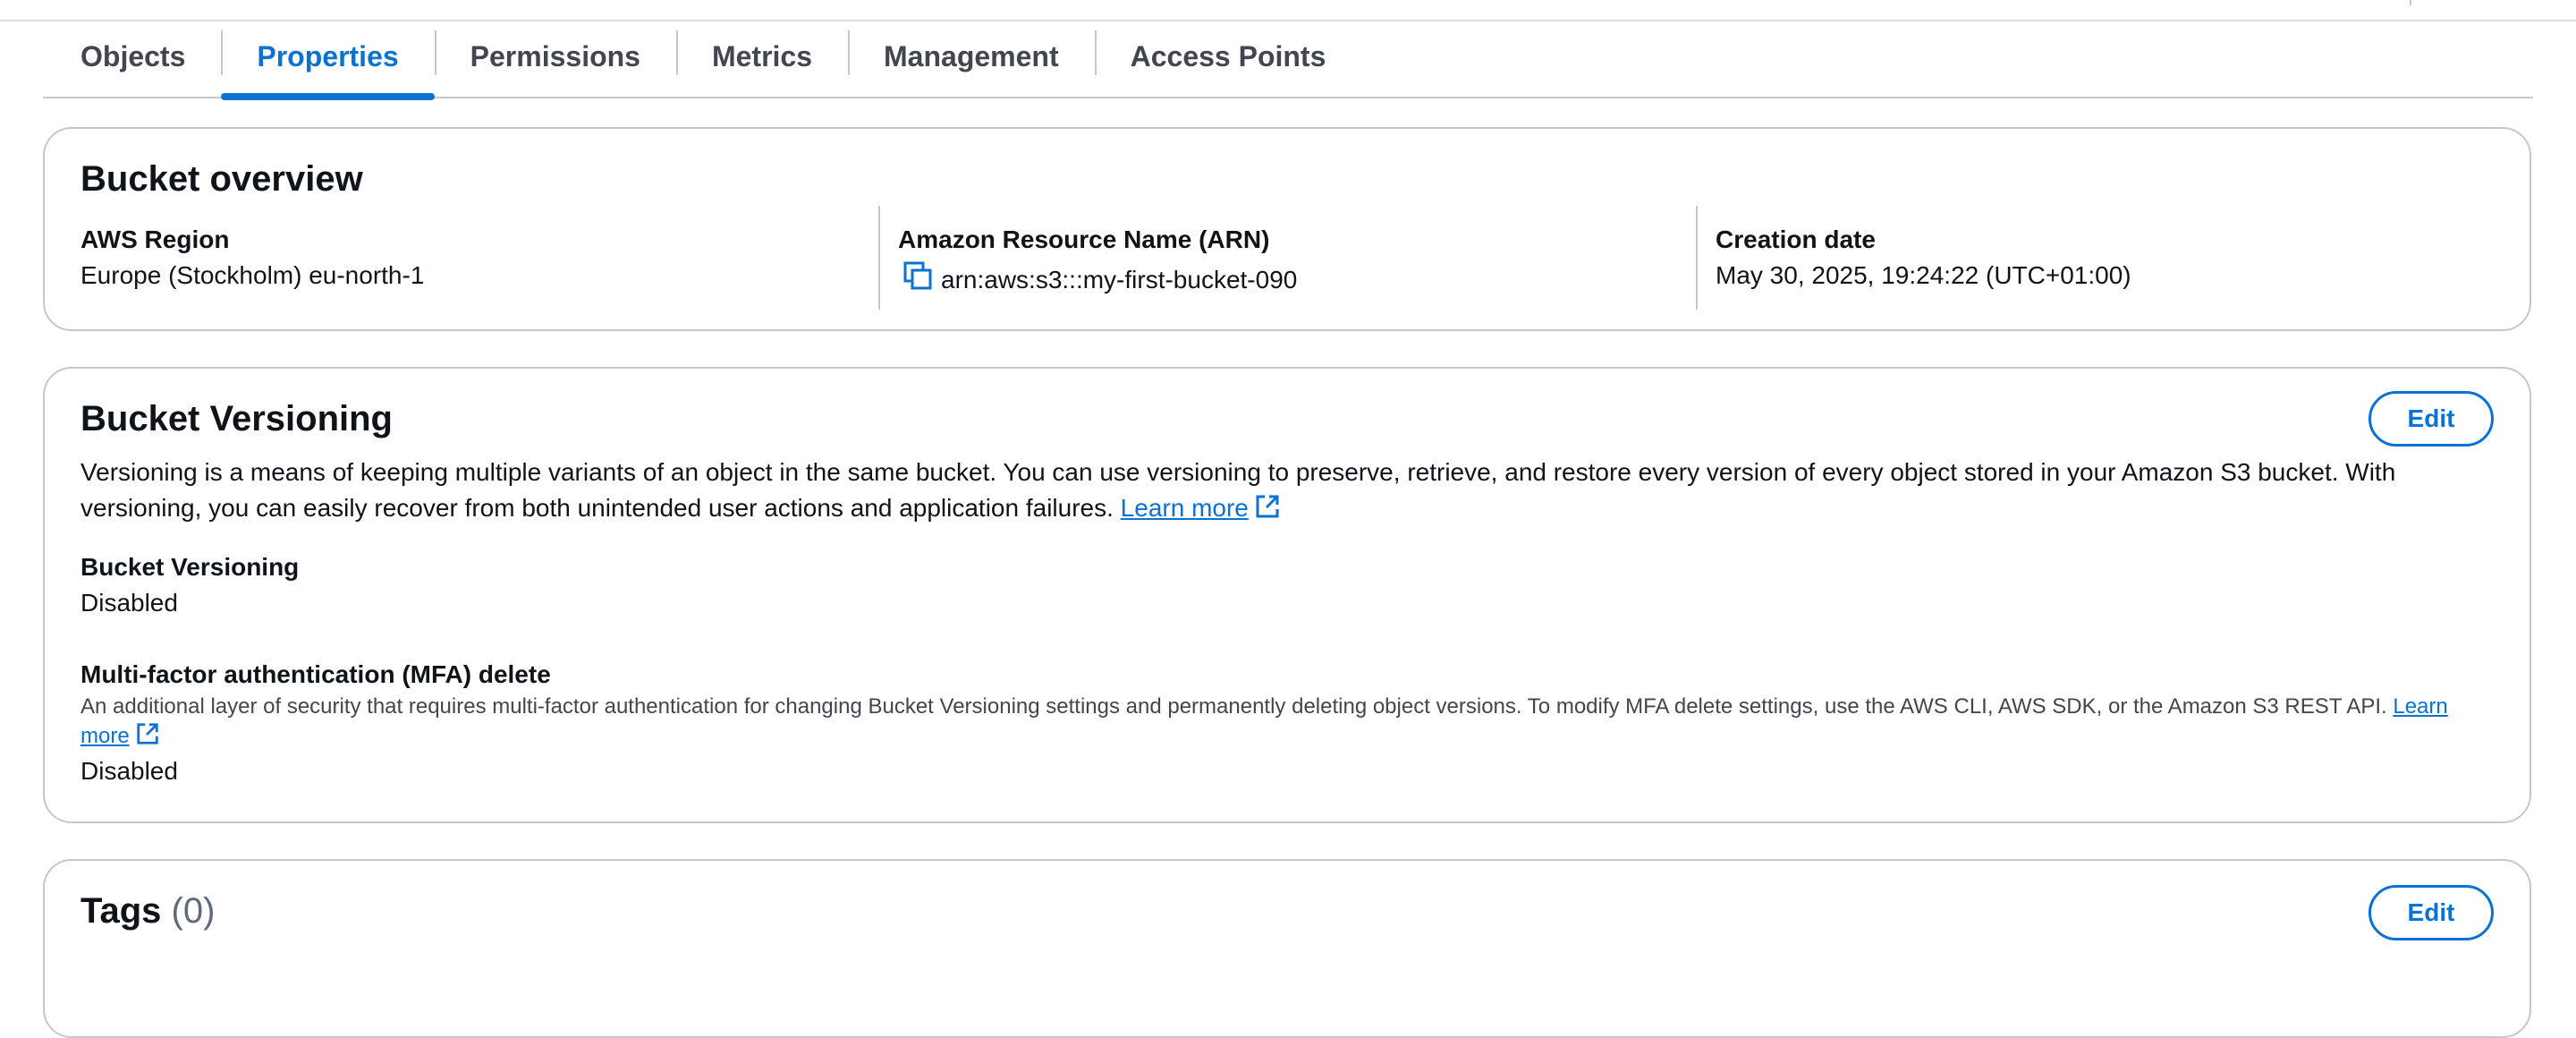 This screenshot has height=1038, width=2576. I want to click on tab-label: Permissions, so click(555, 55).